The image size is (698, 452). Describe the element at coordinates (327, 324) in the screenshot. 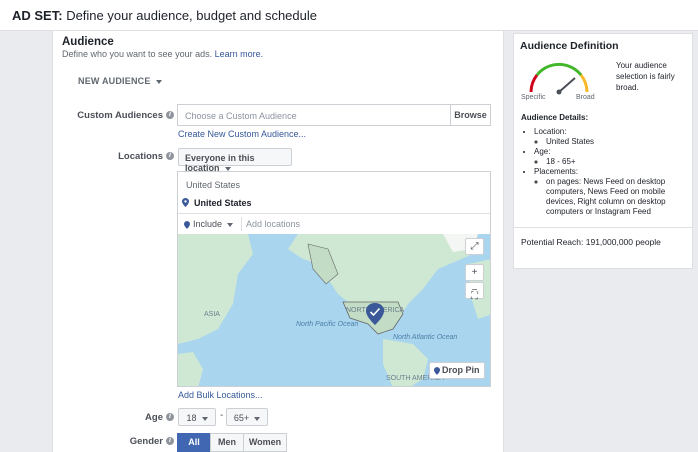

I see `north-pacific-map-label: North Pacific Ocean` at that location.